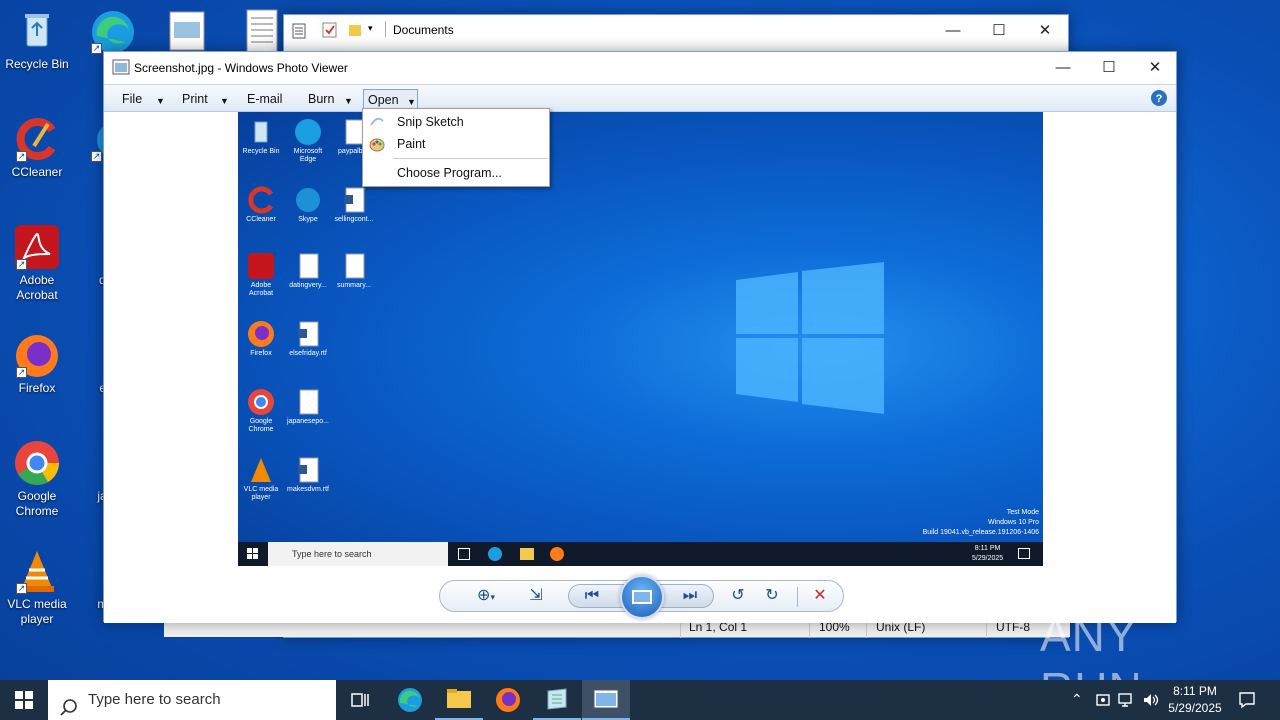 The image size is (1280, 720). Describe the element at coordinates (459, 700) in the screenshot. I see `taskbar-file-explorer` at that location.